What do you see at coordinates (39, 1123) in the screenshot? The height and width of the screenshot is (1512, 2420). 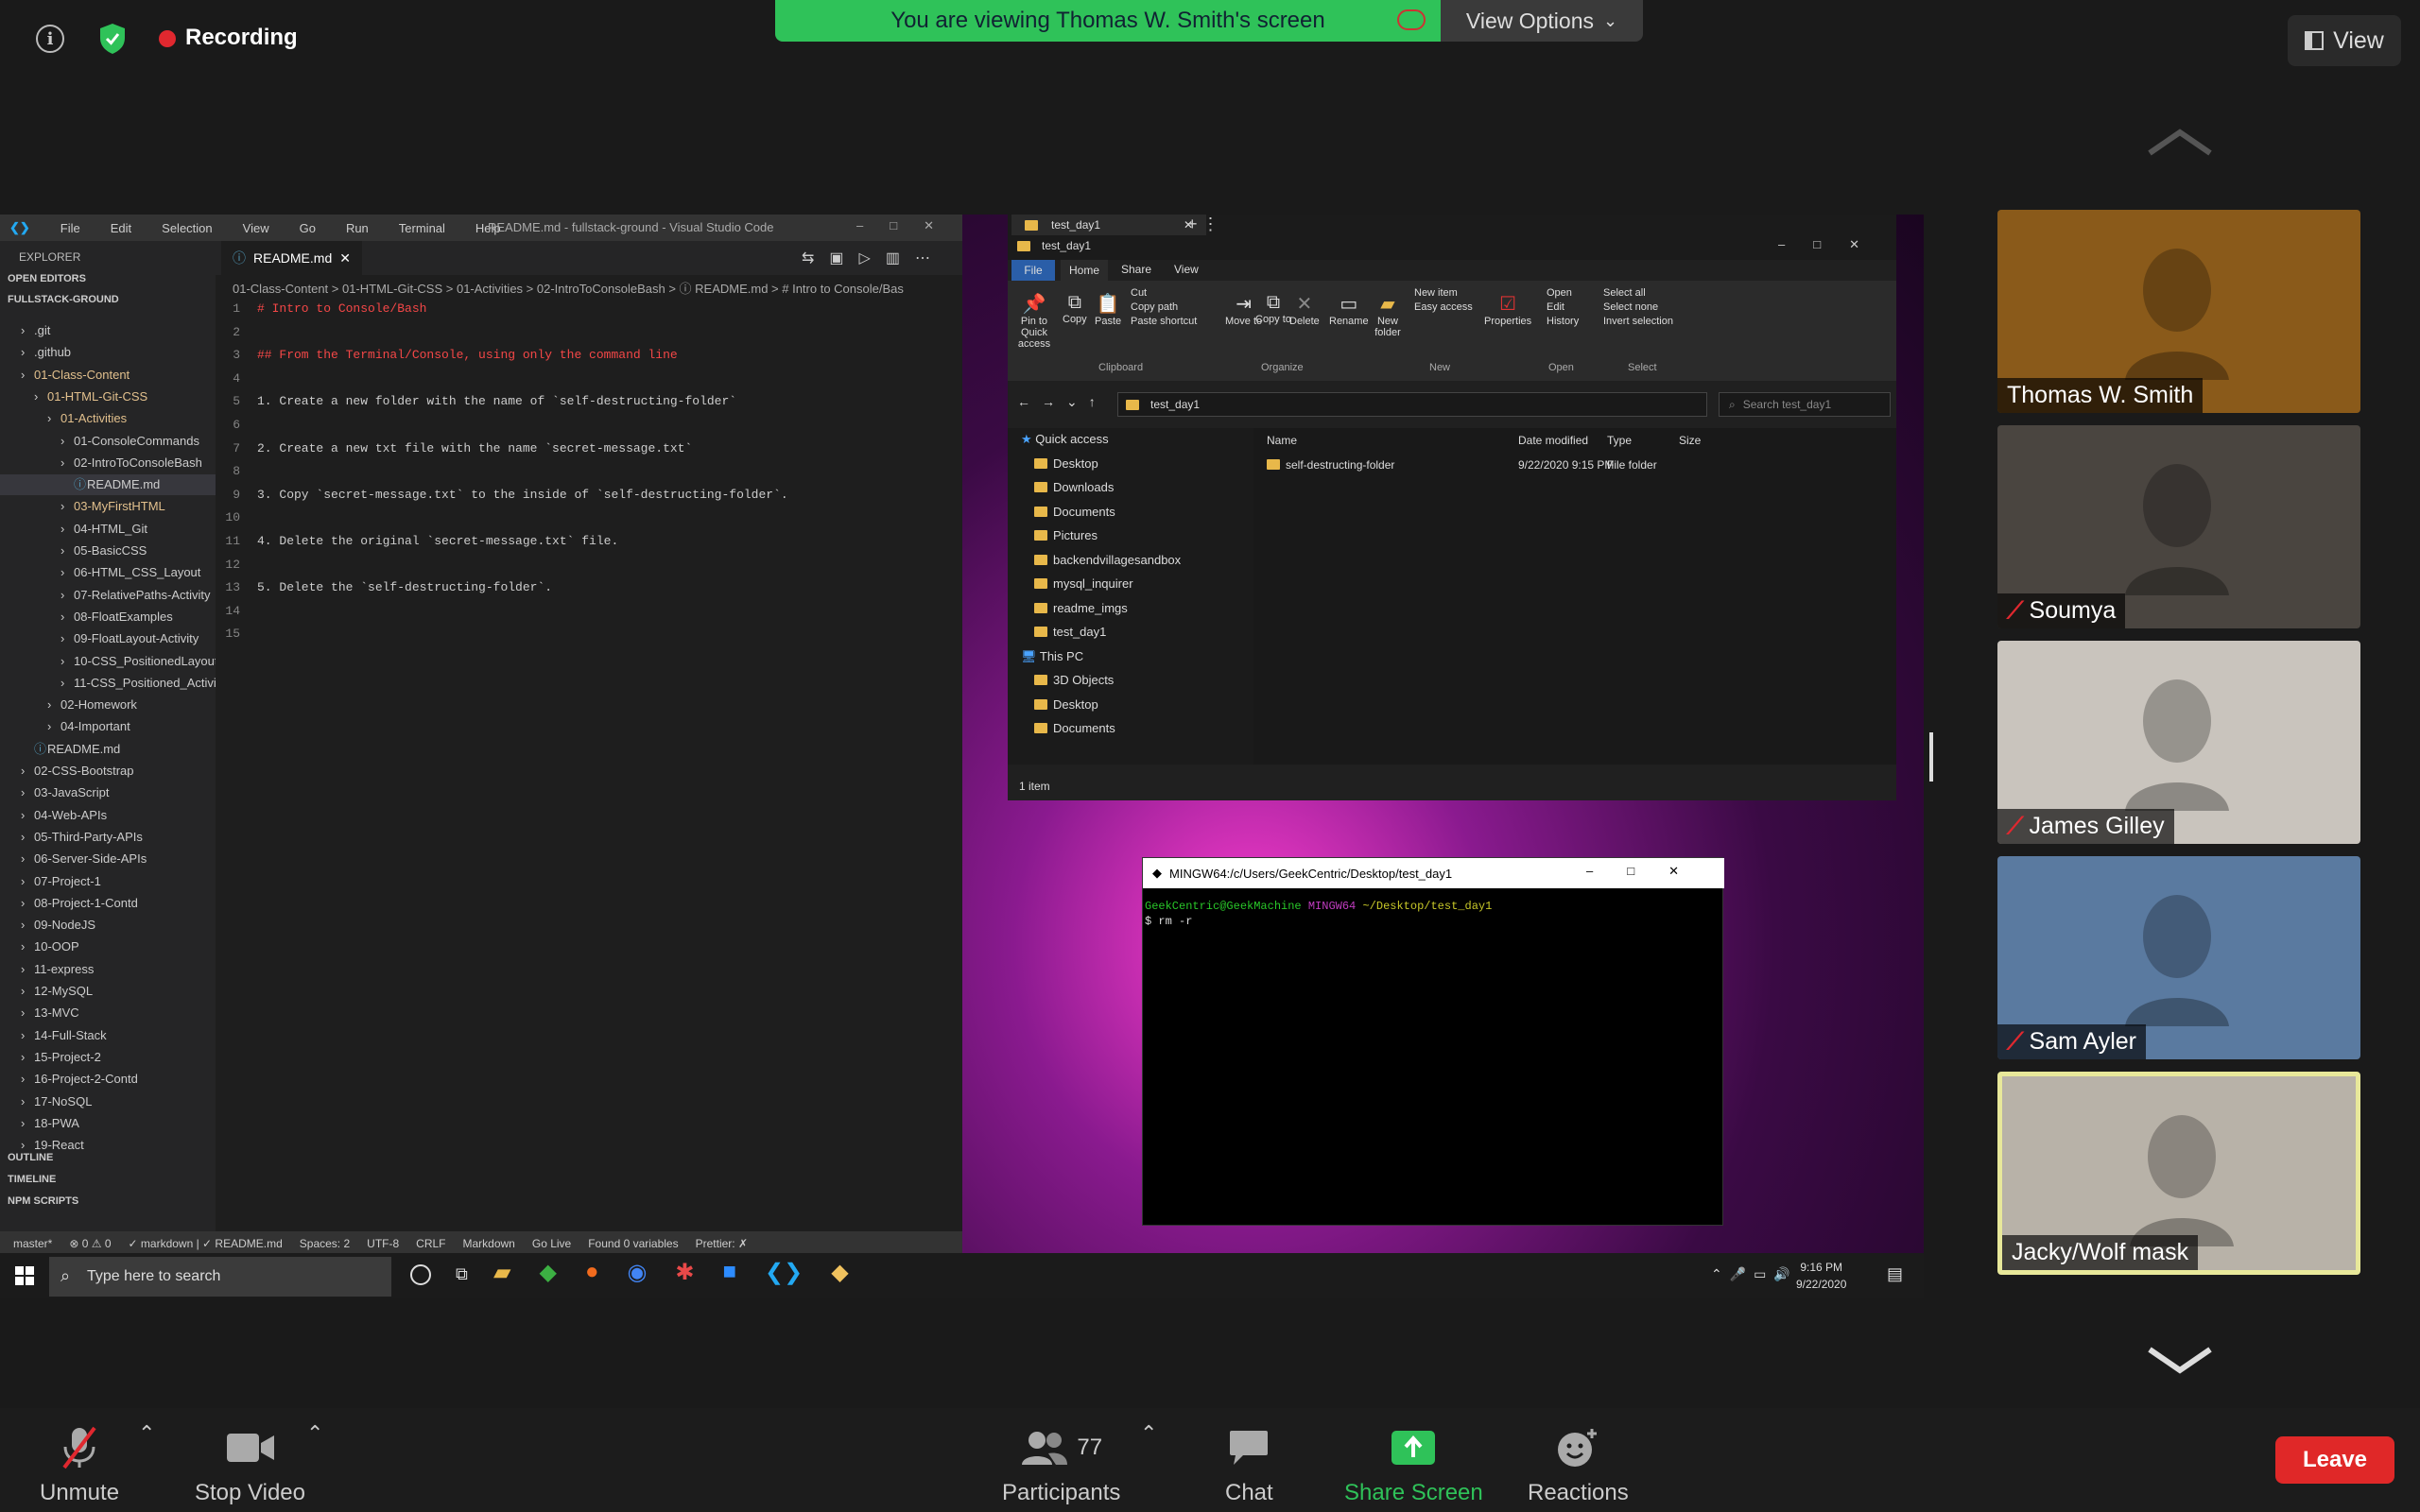 I see `tree-item: › 18-PWA` at bounding box center [39, 1123].